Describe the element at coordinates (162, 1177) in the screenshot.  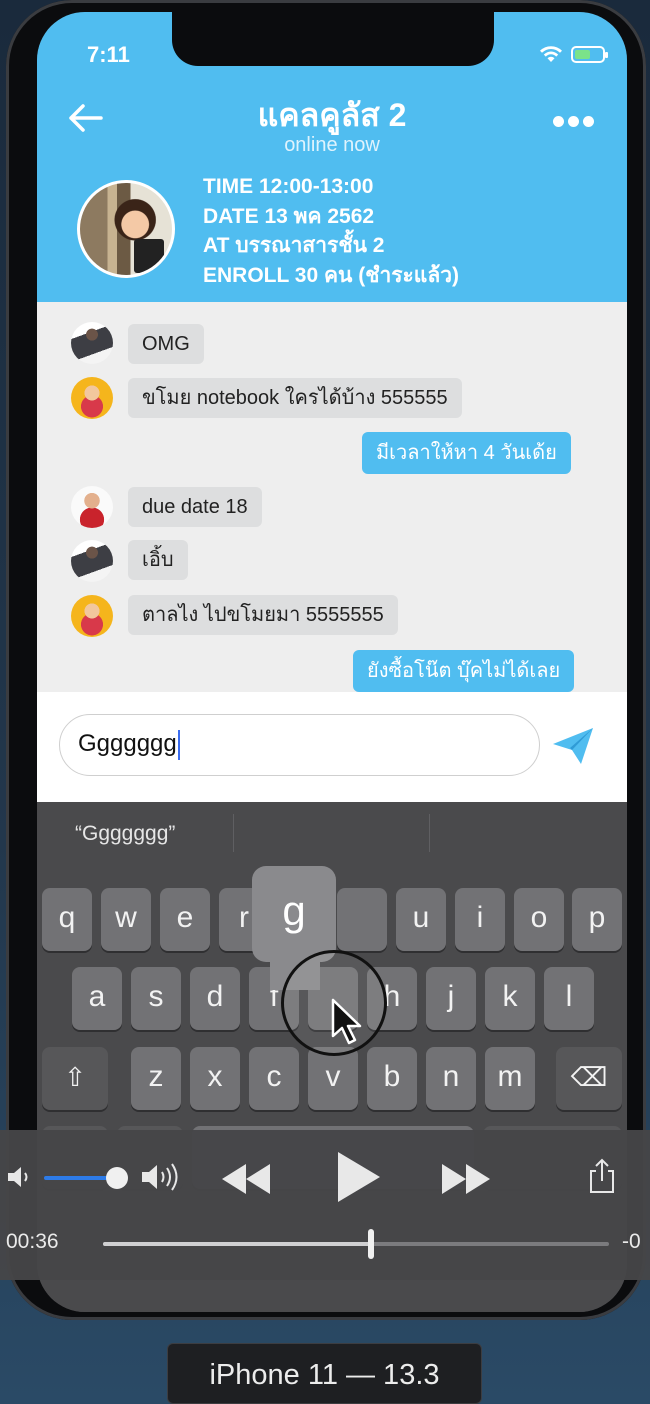
I see `volume-high-icon` at that location.